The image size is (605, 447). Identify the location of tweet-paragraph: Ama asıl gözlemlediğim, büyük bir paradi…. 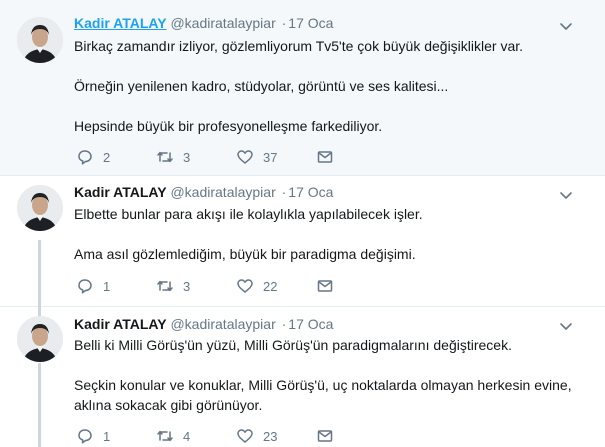
(245, 254).